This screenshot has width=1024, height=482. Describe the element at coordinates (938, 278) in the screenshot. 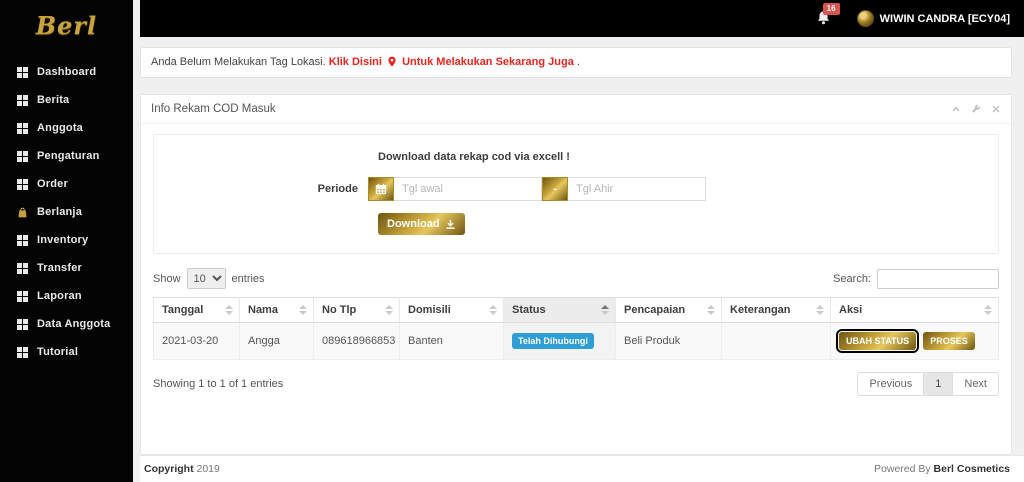

I see `search-input` at that location.